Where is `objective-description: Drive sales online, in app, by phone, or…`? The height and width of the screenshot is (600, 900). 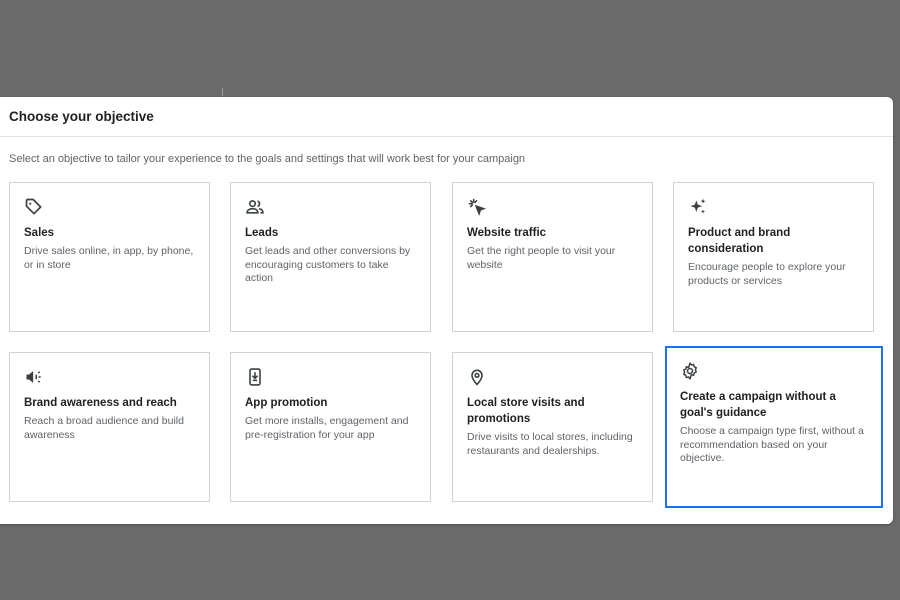
objective-description: Drive sales online, in app, by phone, or… is located at coordinates (109, 258).